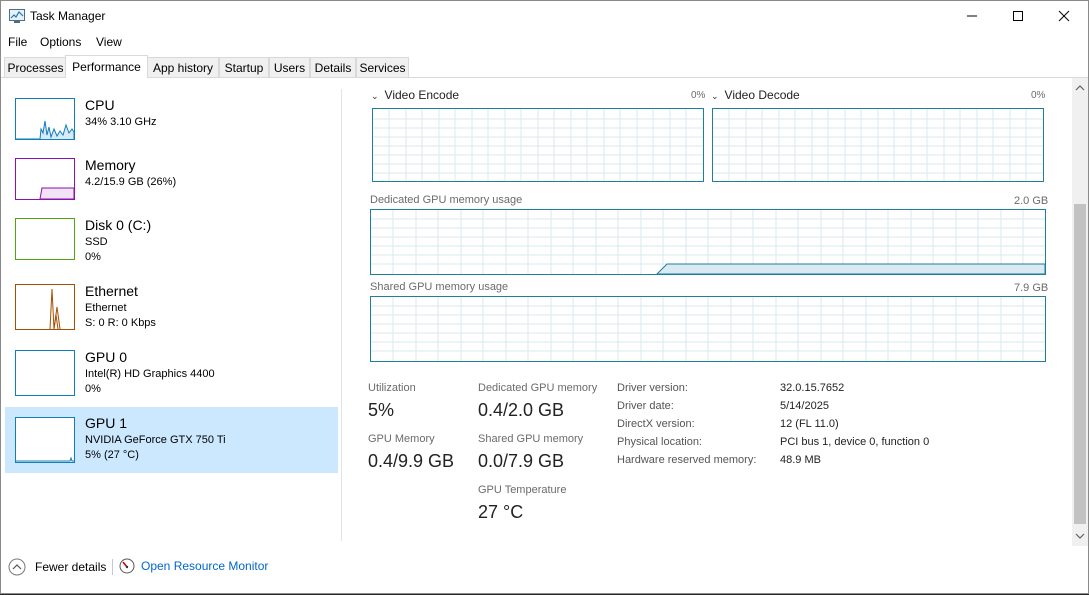 The image size is (1089, 595). What do you see at coordinates (45, 179) in the screenshot?
I see `memory-thumbnail-graph` at bounding box center [45, 179].